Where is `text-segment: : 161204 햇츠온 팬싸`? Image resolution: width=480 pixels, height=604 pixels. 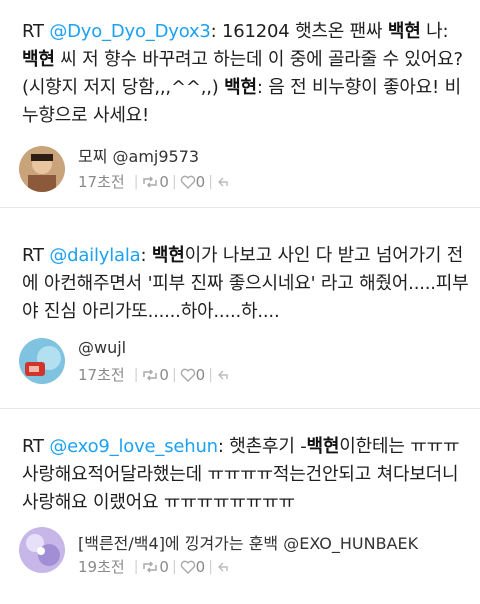
text-segment: : 161204 햇츠온 팬싸 is located at coordinates (299, 31).